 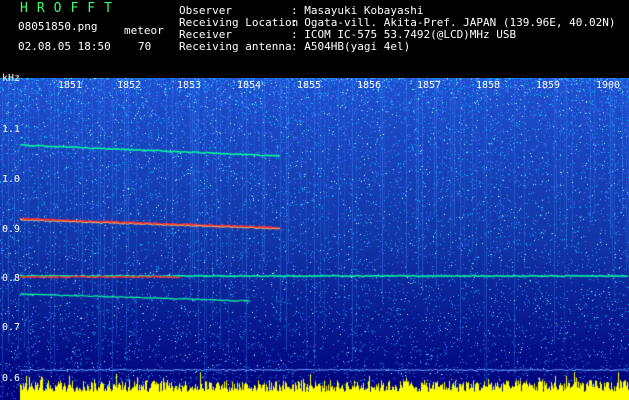 I want to click on y-tick-label: 0.8, so click(x=11, y=278).